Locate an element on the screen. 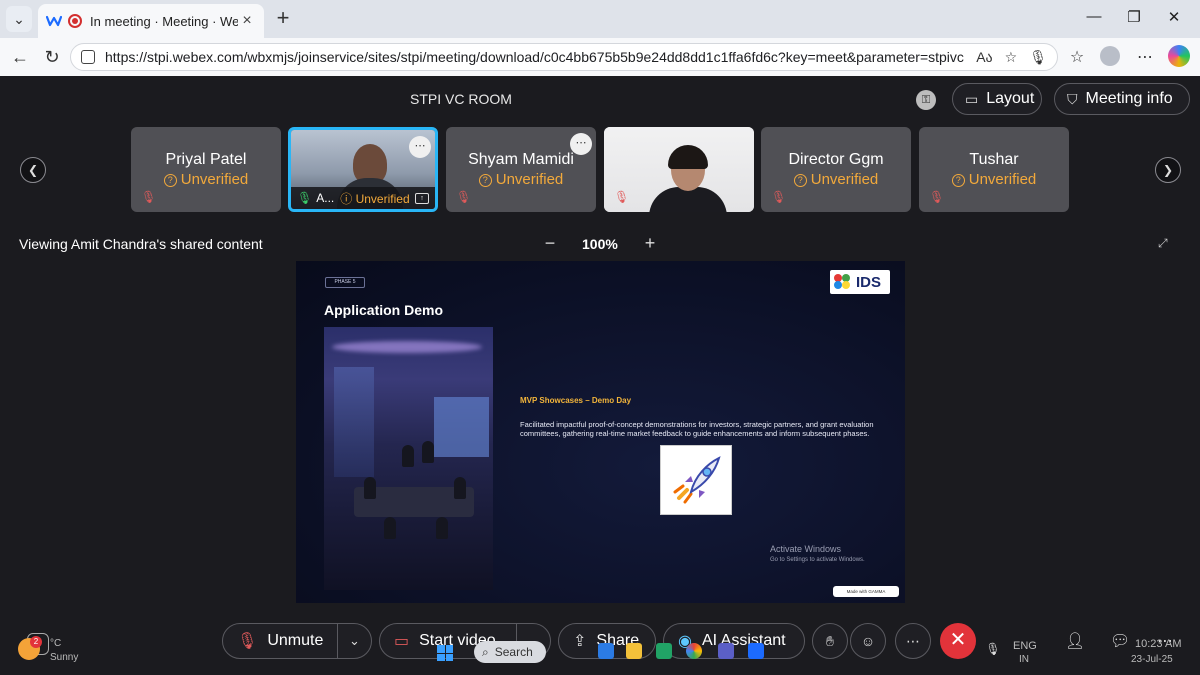  taskbar-search: ⌕ Search is located at coordinates (510, 652).